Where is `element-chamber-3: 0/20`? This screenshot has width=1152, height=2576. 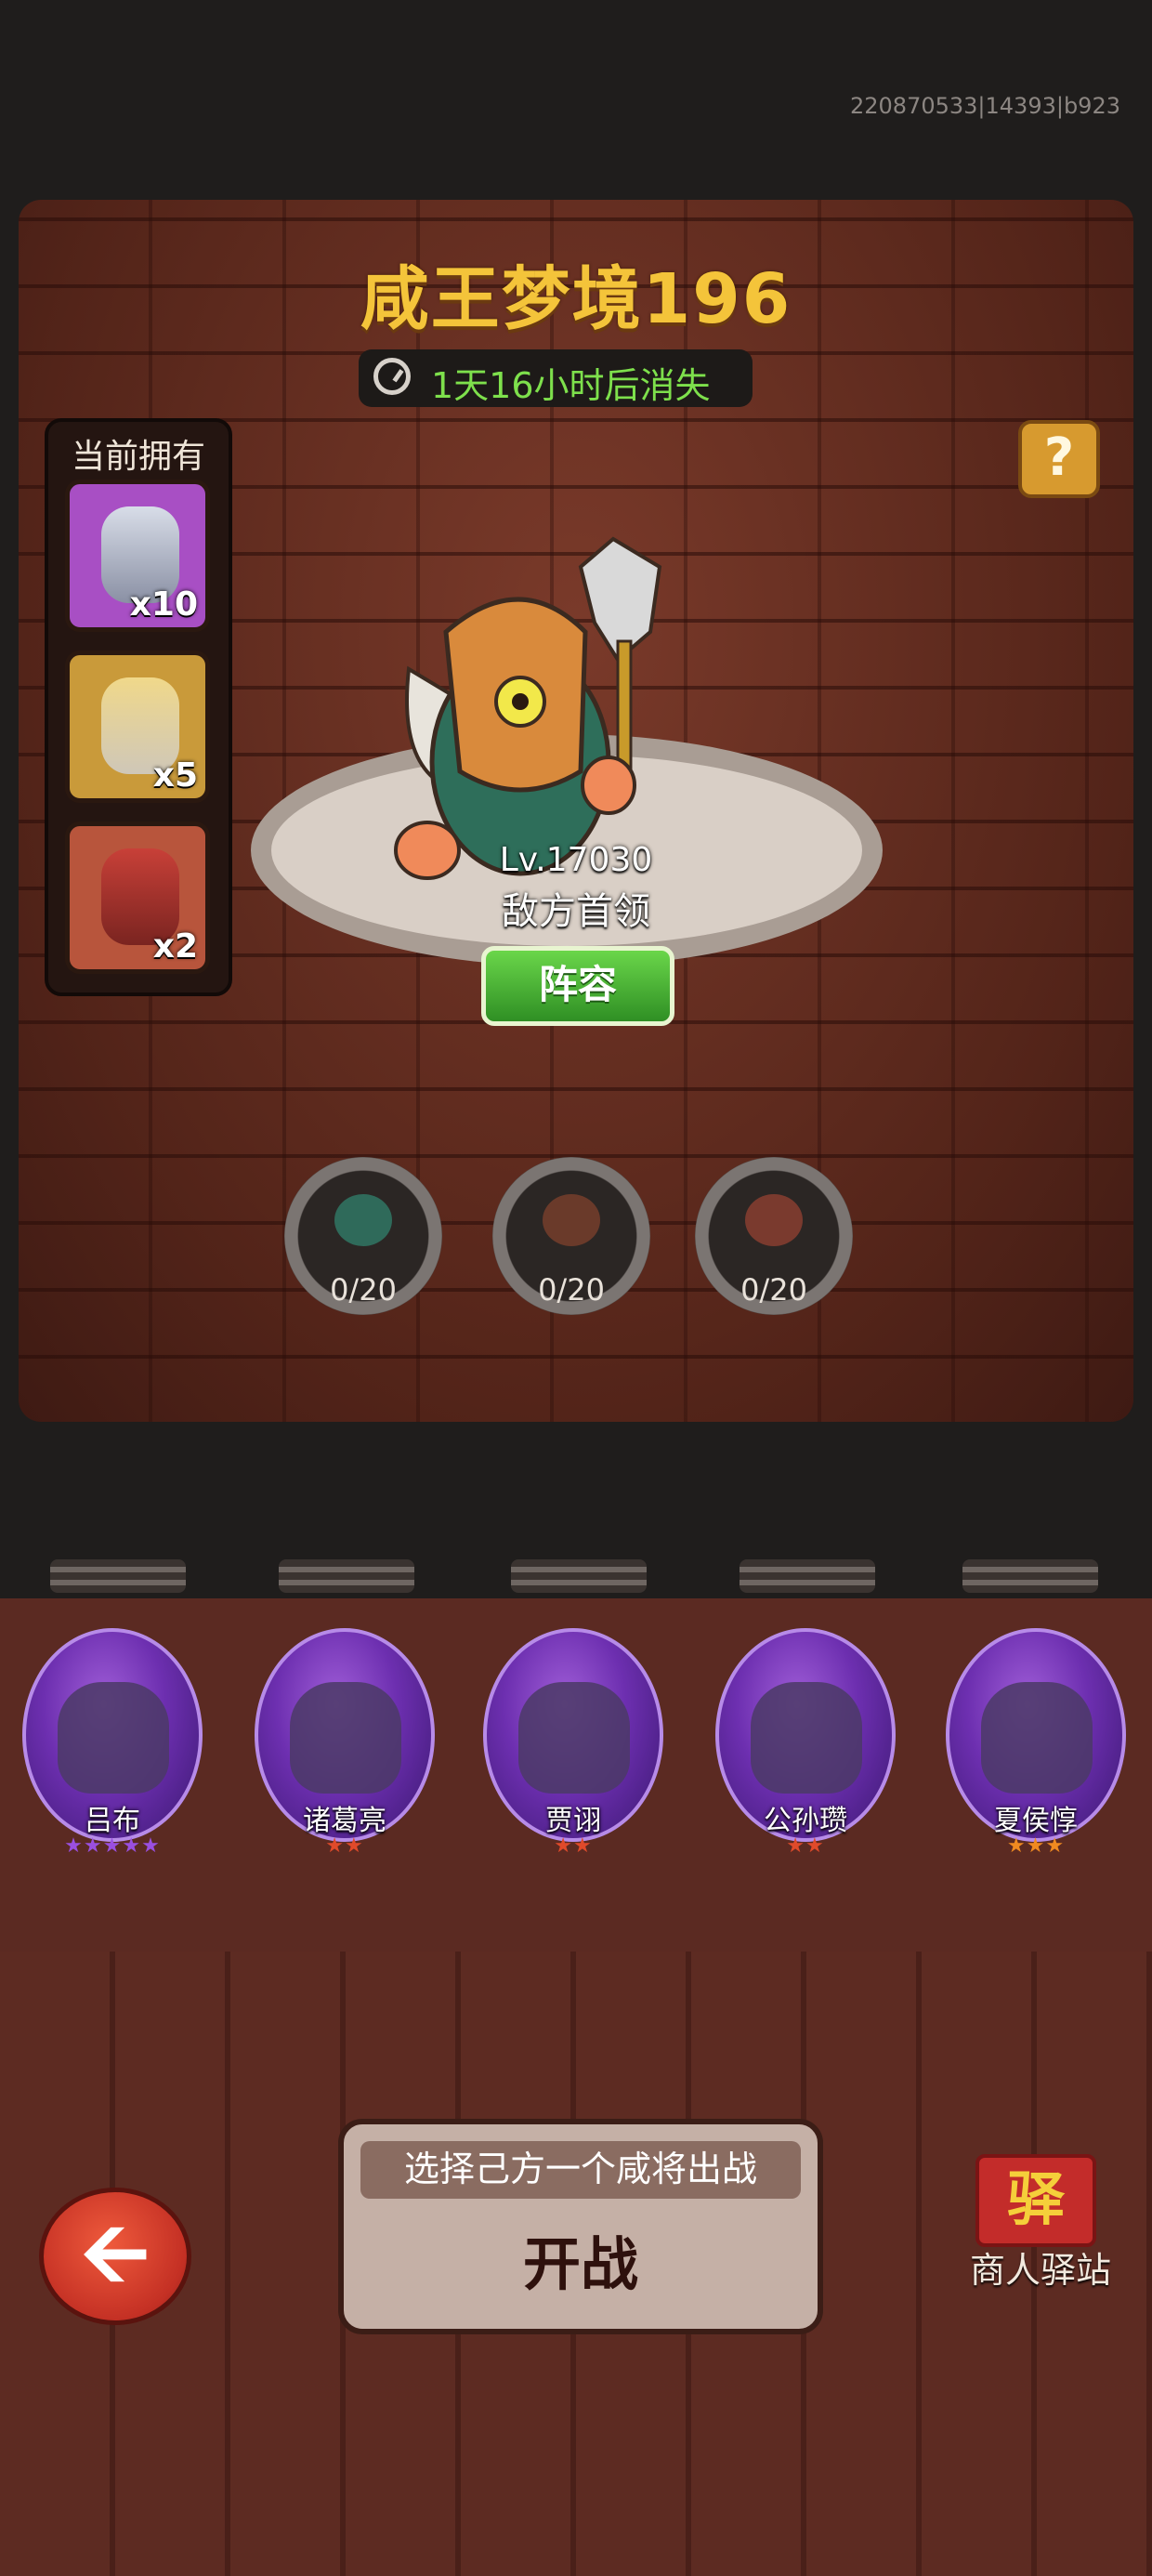 element-chamber-3: 0/20 is located at coordinates (774, 1236).